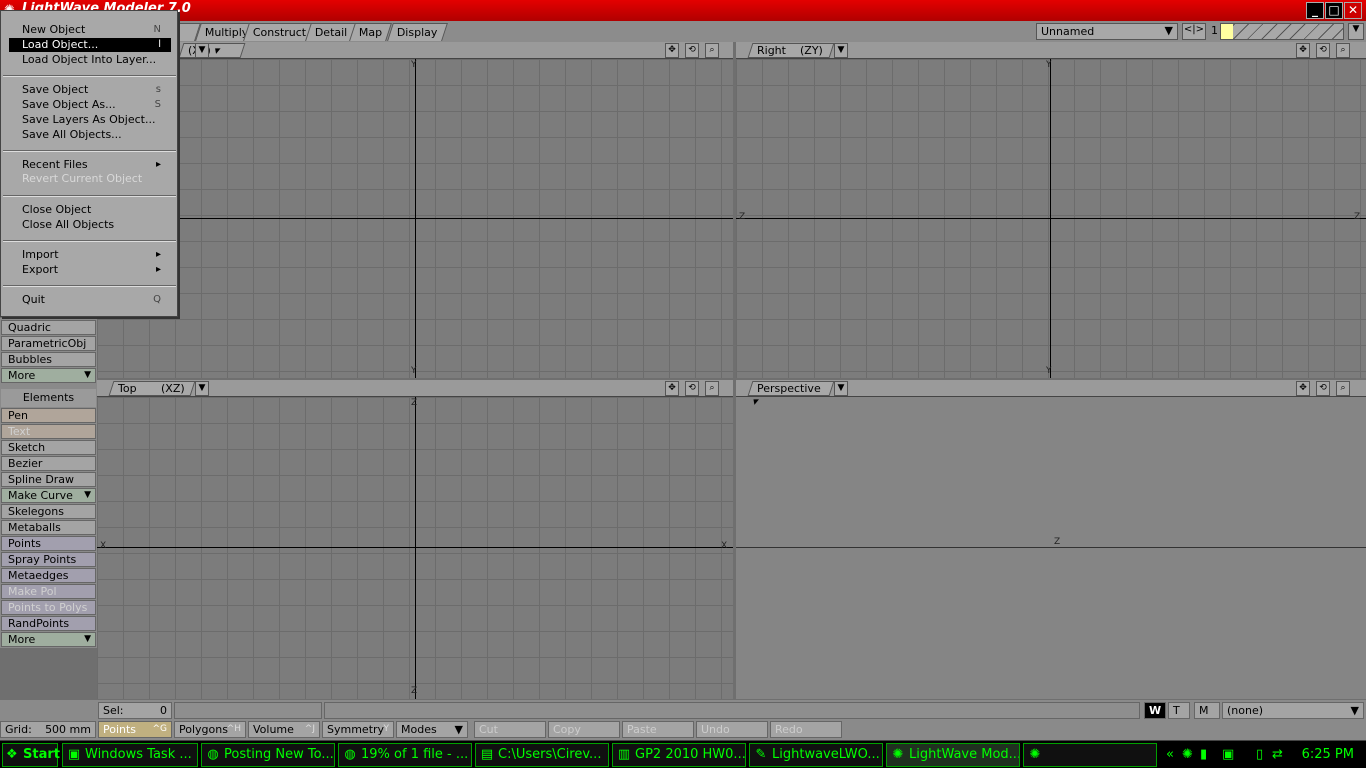 This screenshot has width=1366, height=768. What do you see at coordinates (48, 527) in the screenshot?
I see `metaballs-button: Metaballs` at bounding box center [48, 527].